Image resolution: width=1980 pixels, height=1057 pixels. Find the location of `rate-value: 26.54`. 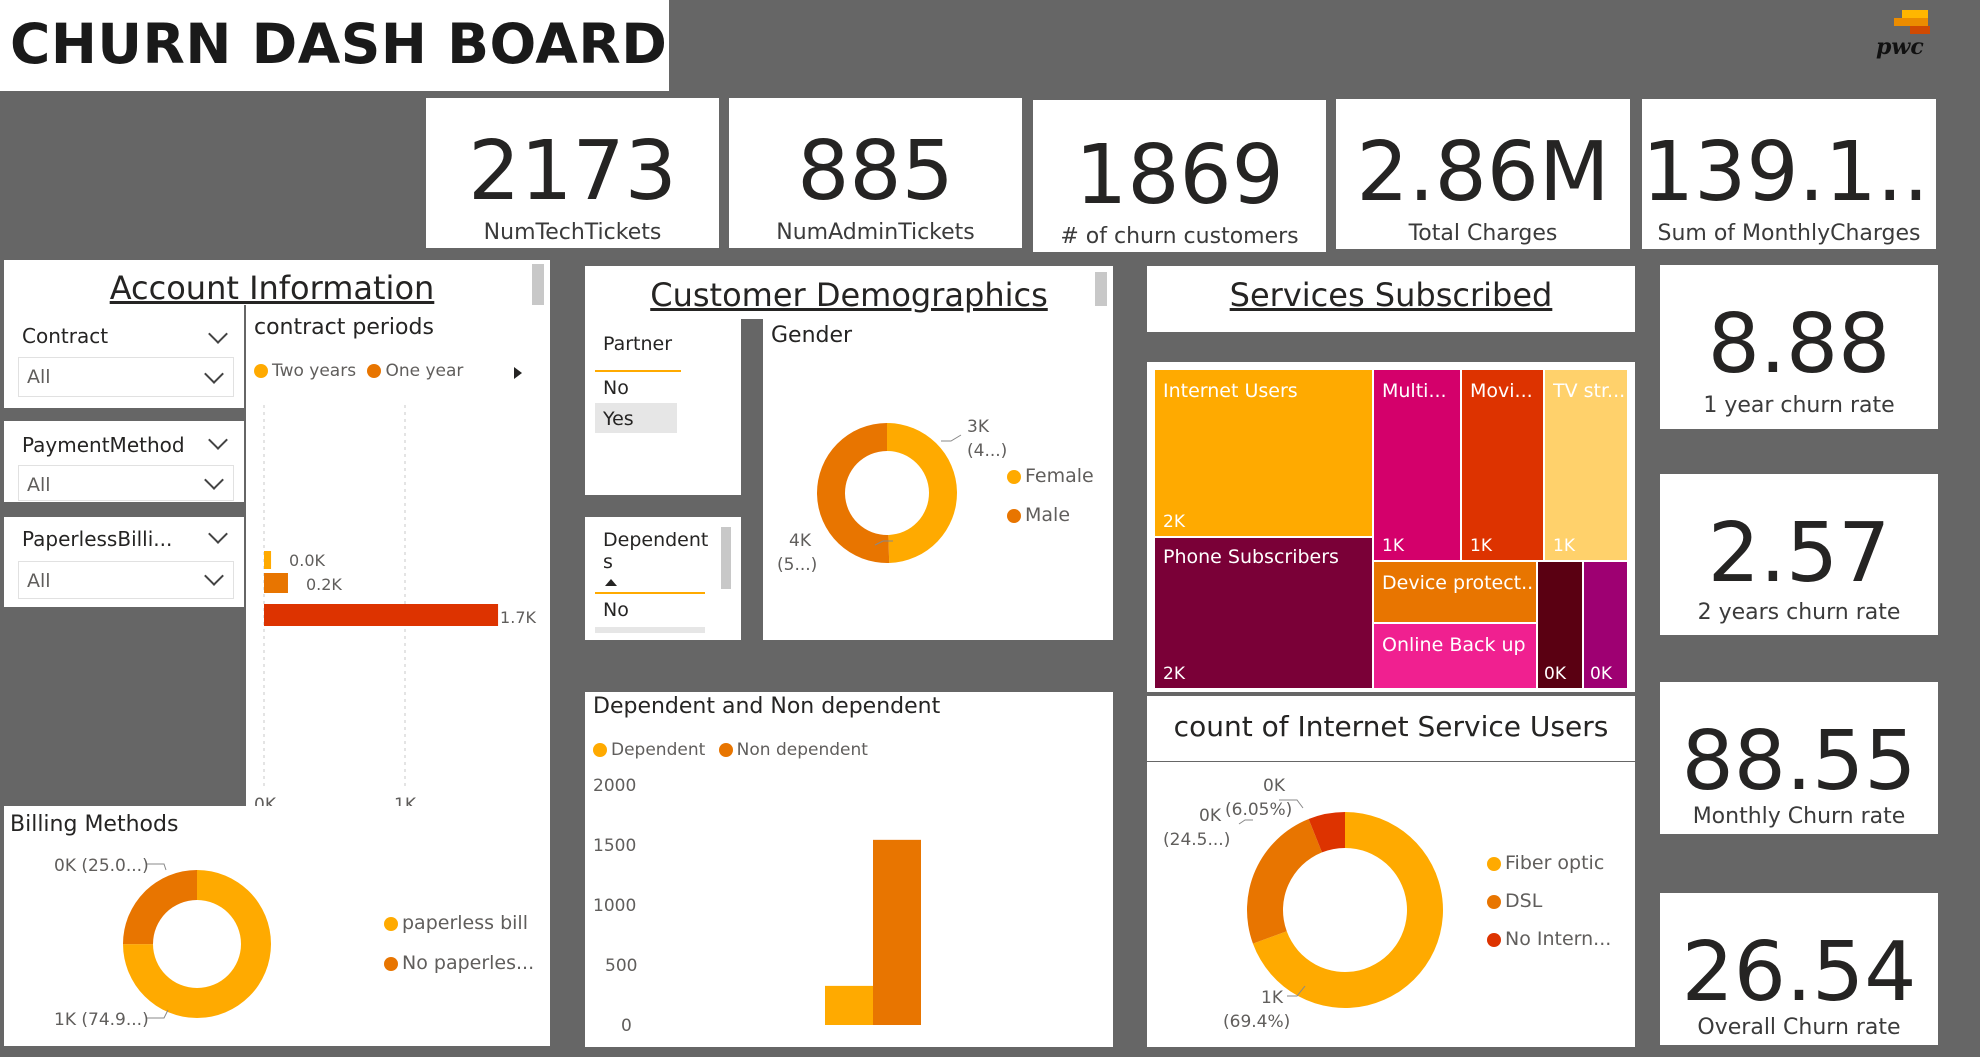

rate-value: 26.54 is located at coordinates (1799, 972).